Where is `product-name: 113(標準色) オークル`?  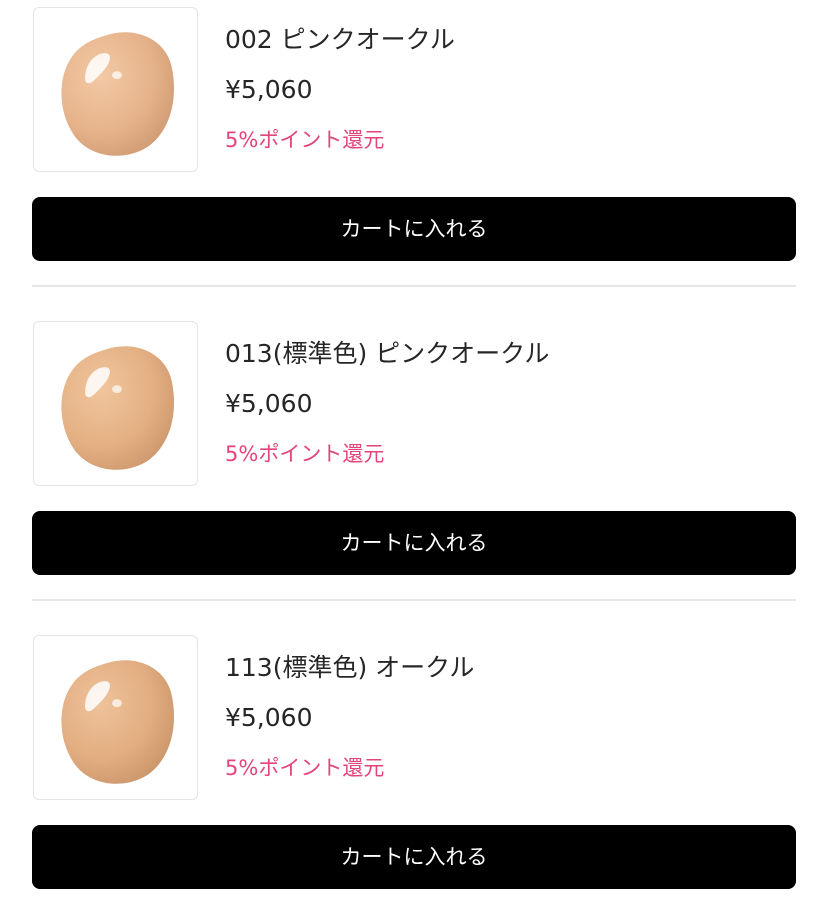 product-name: 113(標準色) オークル is located at coordinates (349, 668).